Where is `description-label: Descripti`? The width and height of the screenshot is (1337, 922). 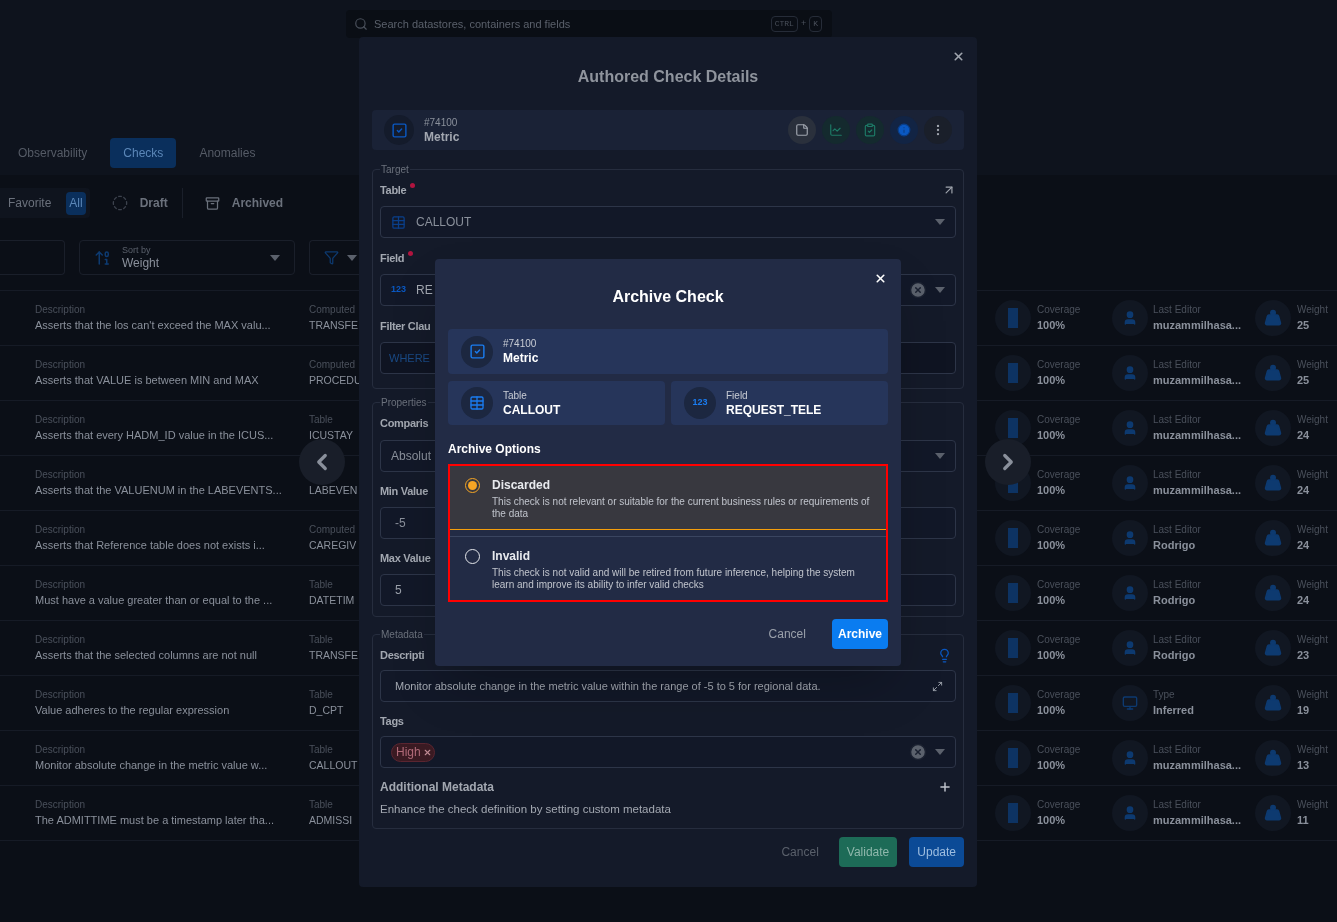 description-label: Descripti is located at coordinates (402, 655).